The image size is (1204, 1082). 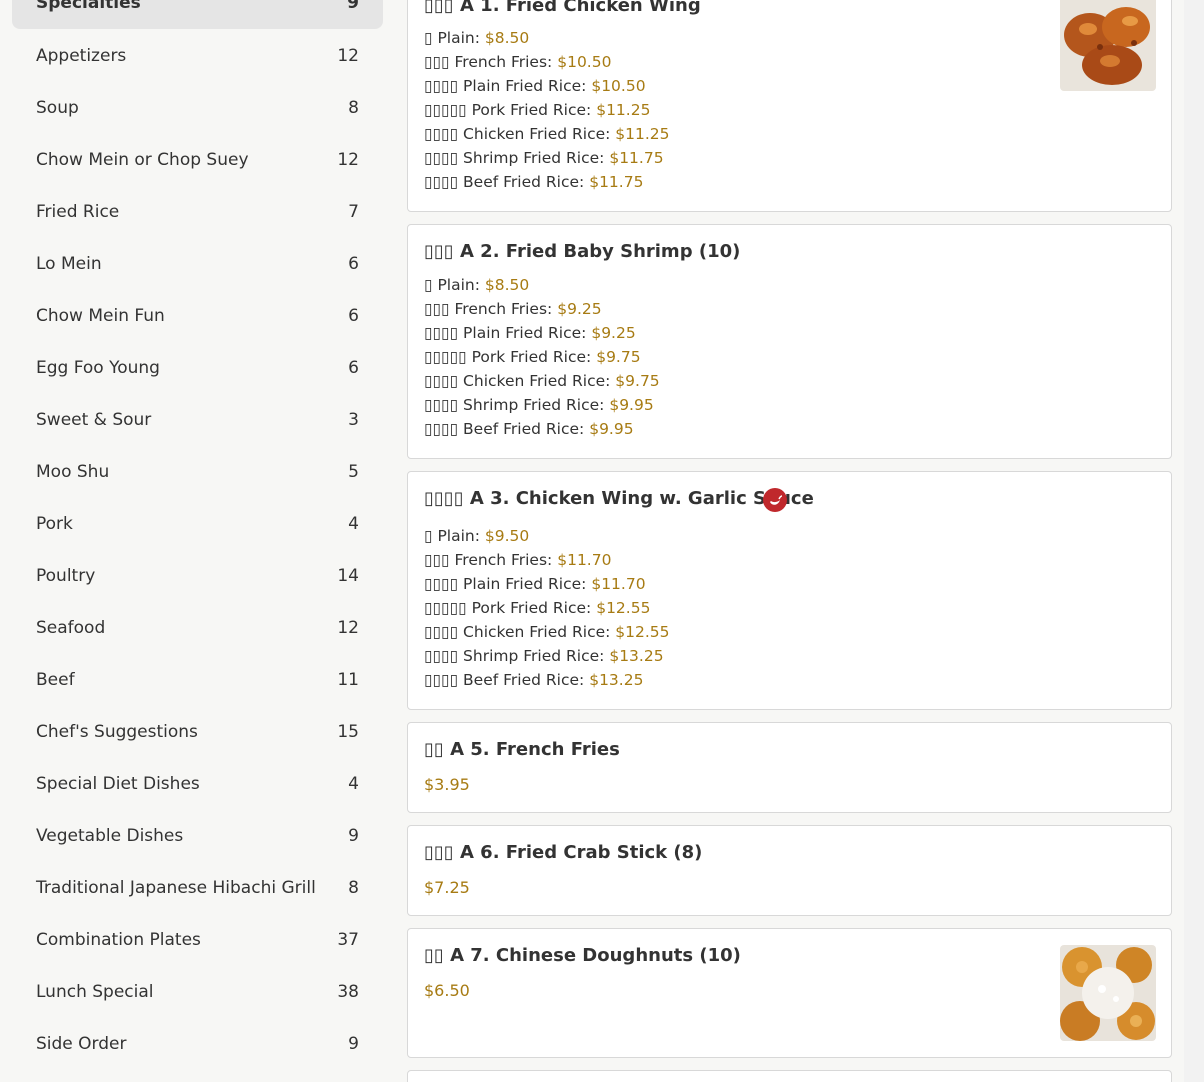 I want to click on category-count: 7, so click(x=353, y=212).